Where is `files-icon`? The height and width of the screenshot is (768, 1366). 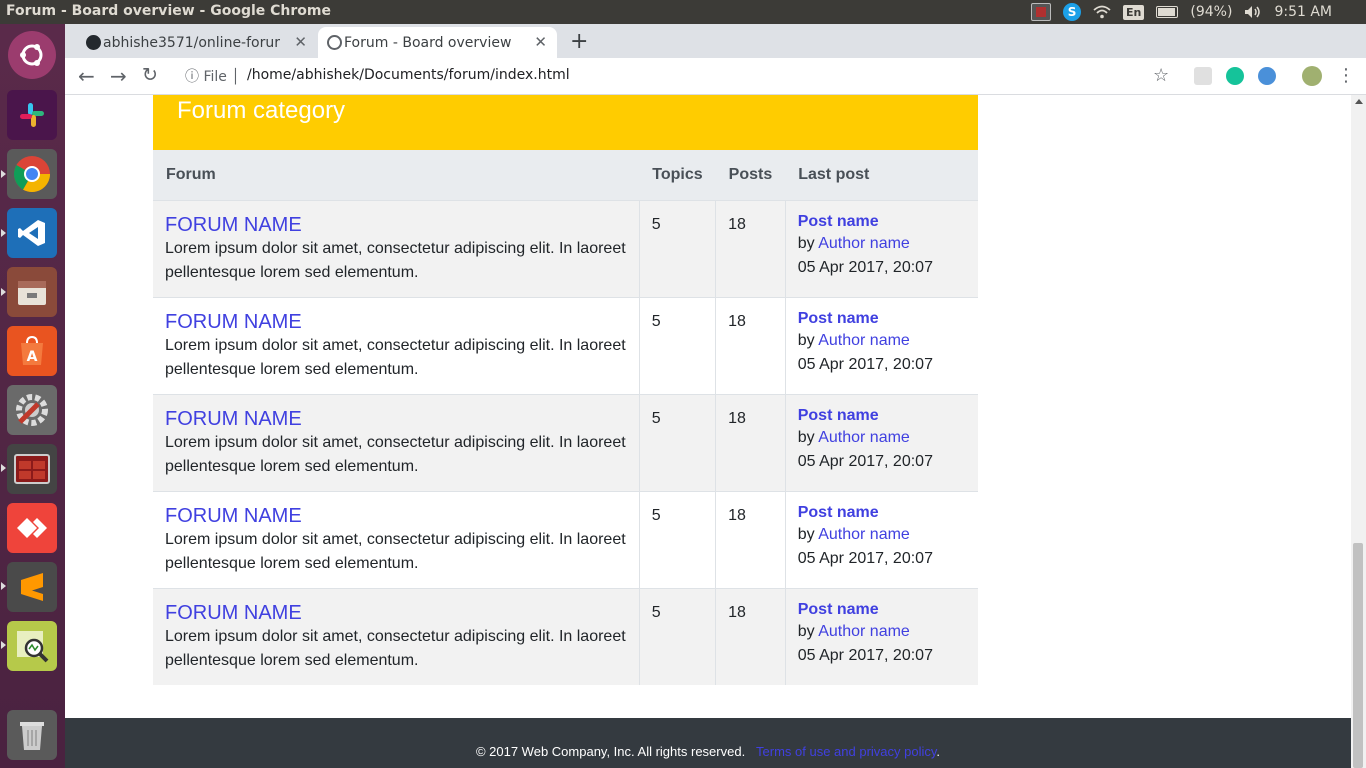 files-icon is located at coordinates (32, 292).